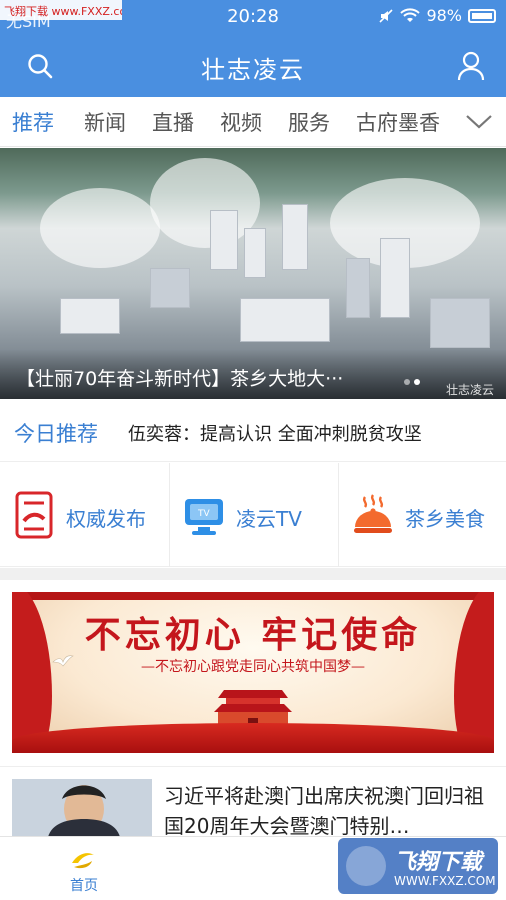  Describe the element at coordinates (309, 122) in the screenshot. I see `tab-service: 服务` at that location.